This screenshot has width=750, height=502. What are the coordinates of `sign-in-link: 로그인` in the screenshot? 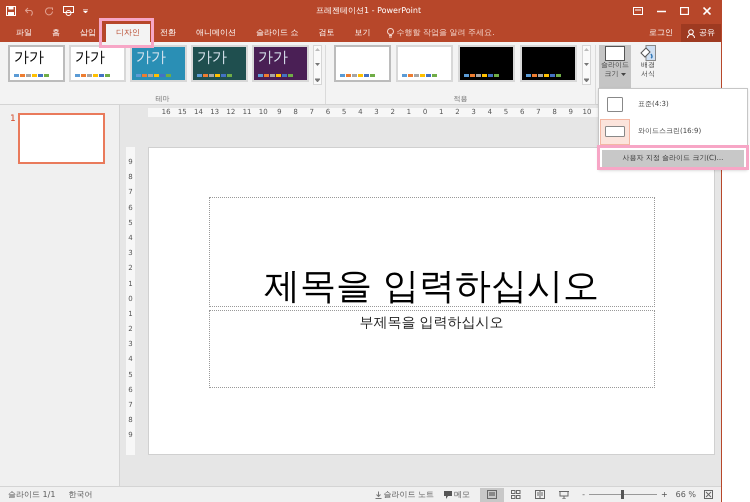 It's located at (661, 33).